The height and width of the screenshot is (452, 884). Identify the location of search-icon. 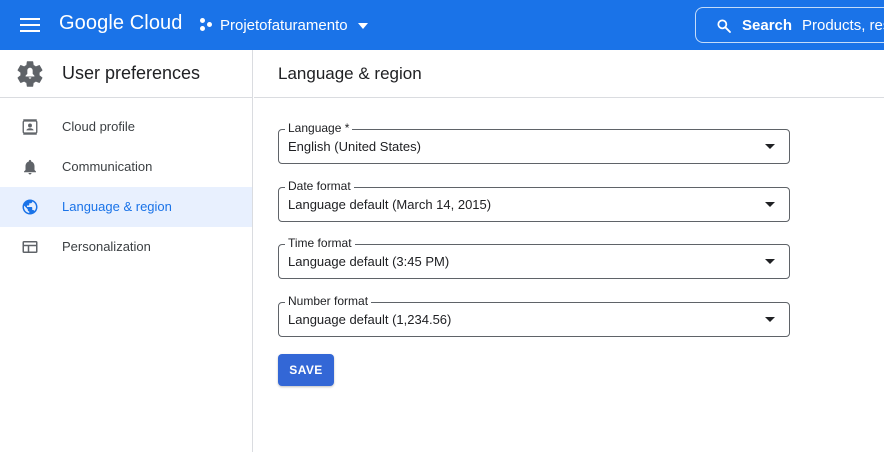
(724, 26).